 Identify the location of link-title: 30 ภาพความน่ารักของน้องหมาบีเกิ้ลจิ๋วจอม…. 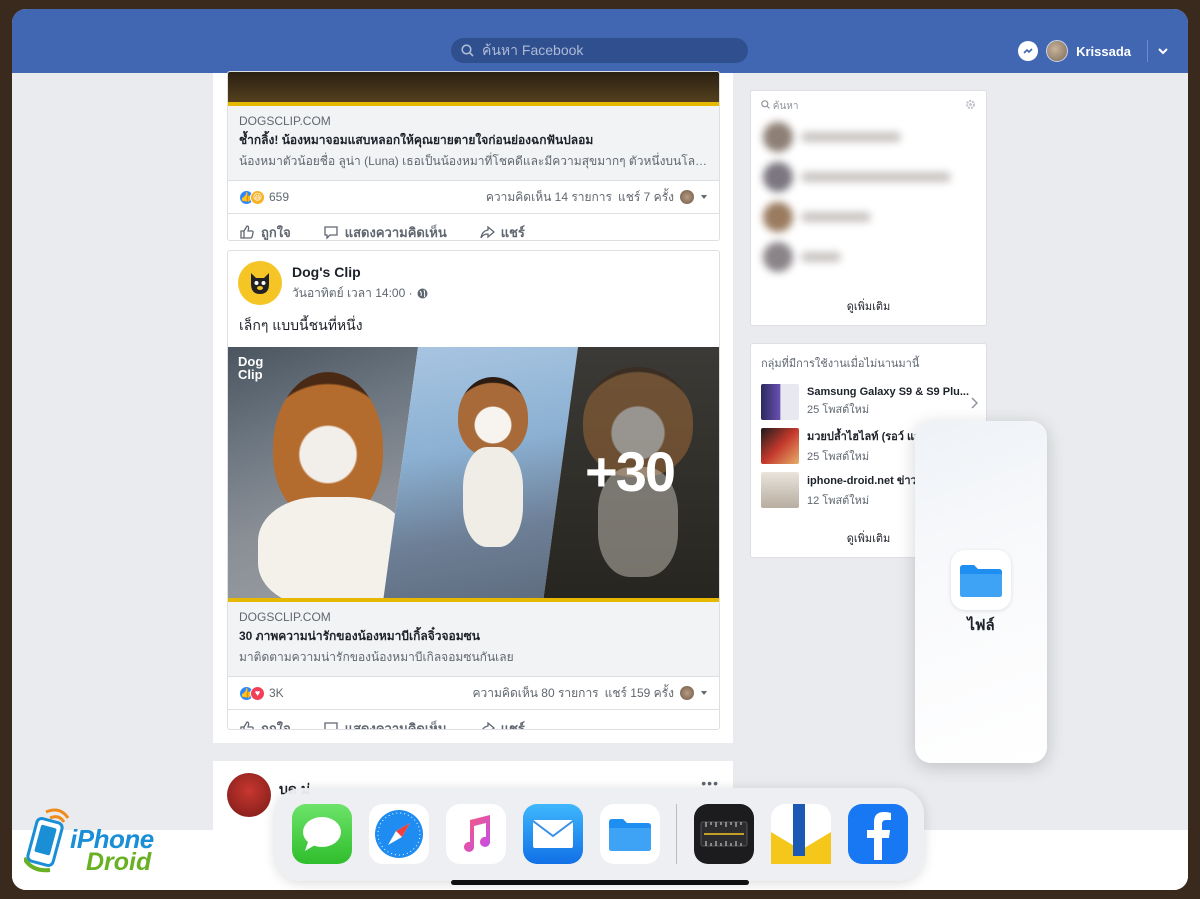
(360, 636).